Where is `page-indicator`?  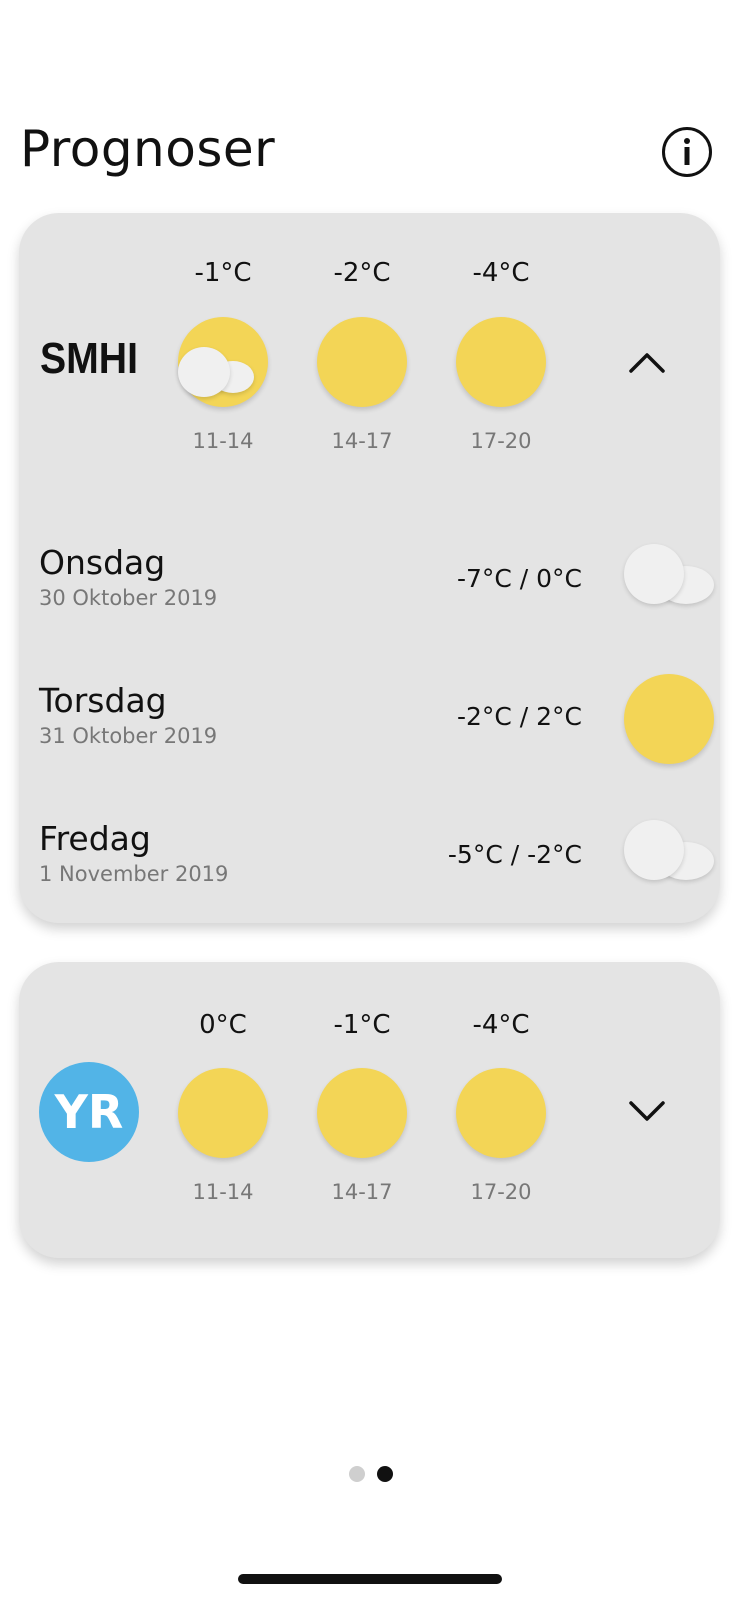
page-indicator is located at coordinates (371, 1474).